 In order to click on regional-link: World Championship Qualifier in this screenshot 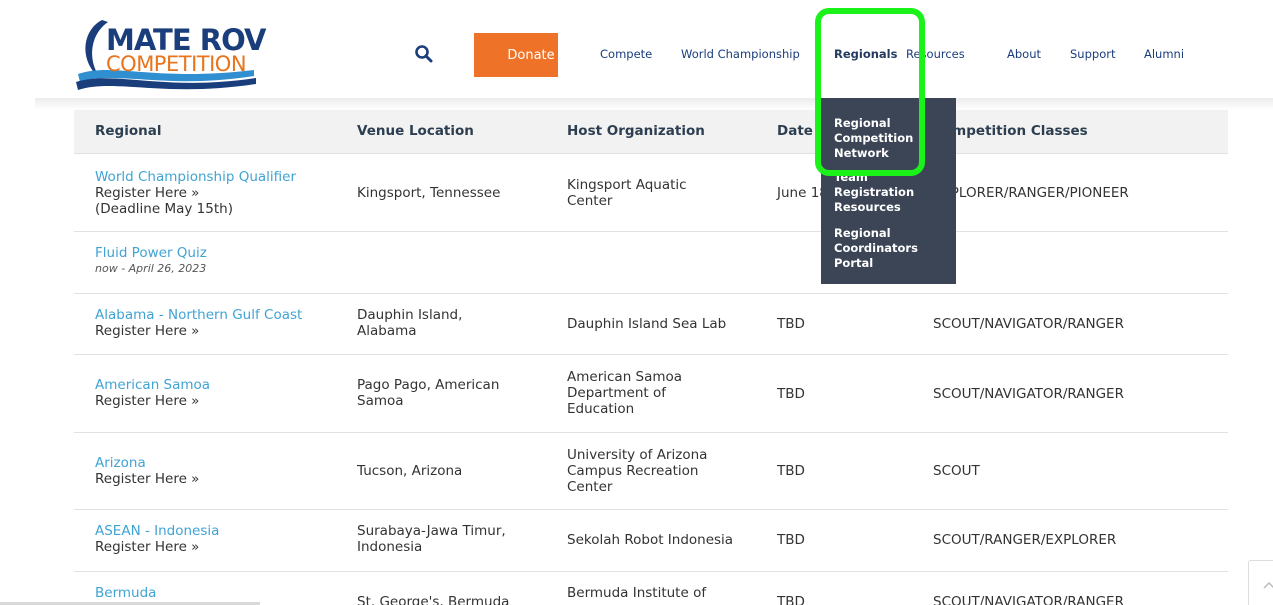, I will do `click(215, 177)`.